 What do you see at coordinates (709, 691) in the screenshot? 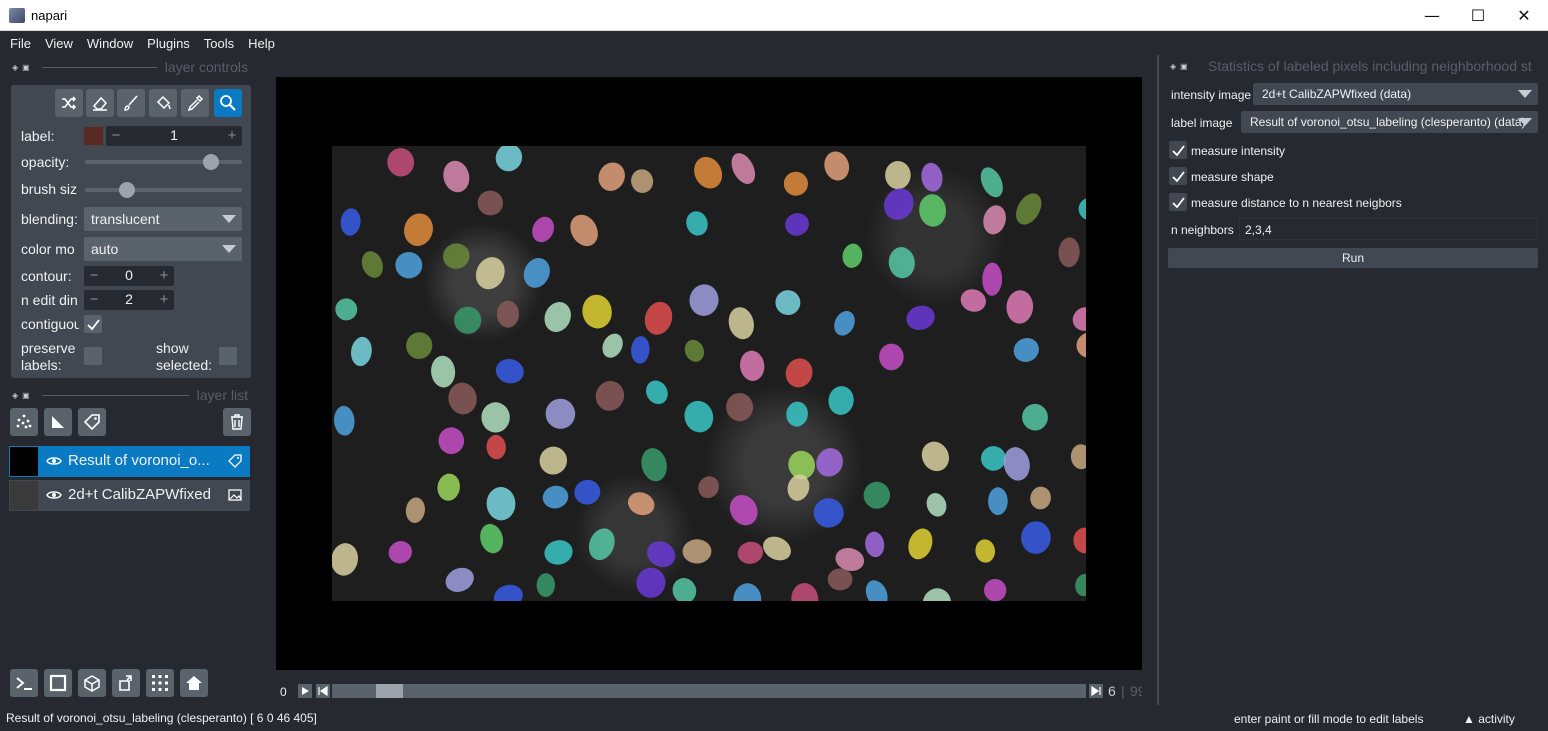
I see `dims-slider` at bounding box center [709, 691].